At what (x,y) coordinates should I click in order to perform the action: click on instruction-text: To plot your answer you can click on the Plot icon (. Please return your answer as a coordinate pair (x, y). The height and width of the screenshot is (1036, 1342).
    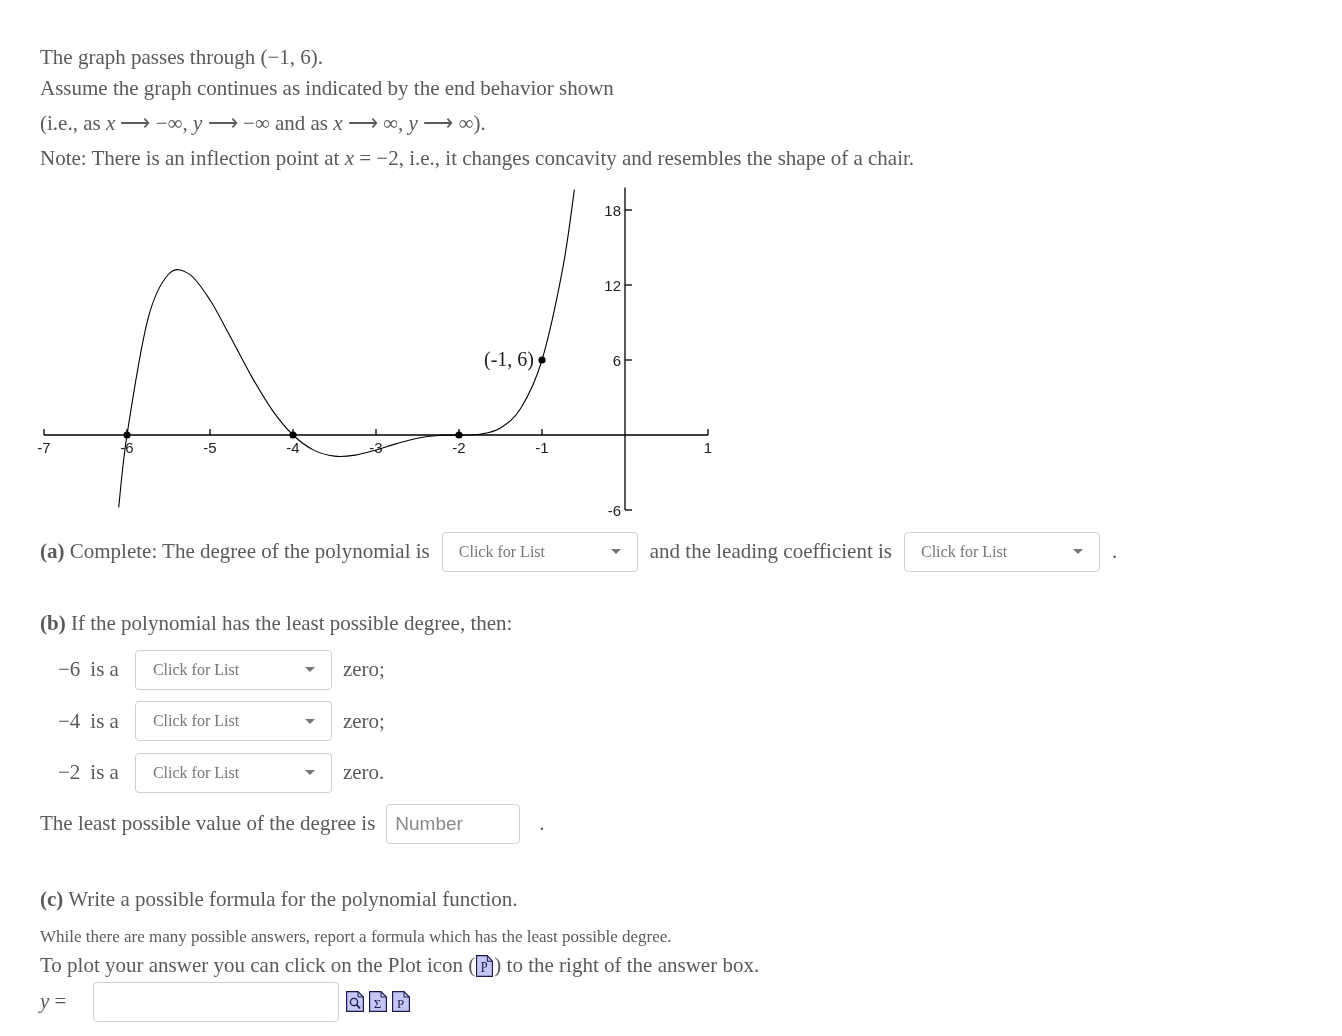
    Looking at the image, I should click on (258, 965).